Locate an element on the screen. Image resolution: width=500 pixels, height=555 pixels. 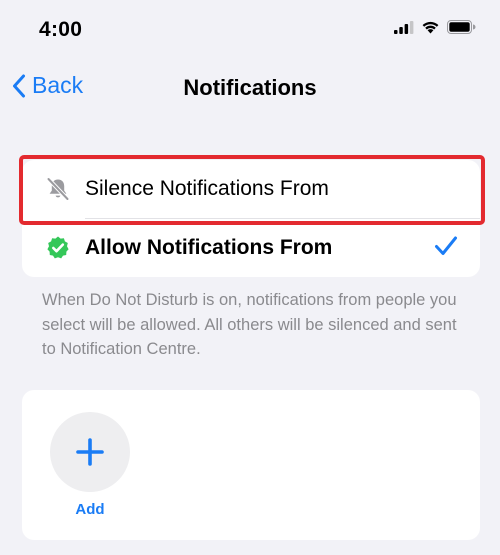
page-title: Notifications is located at coordinates (250, 87).